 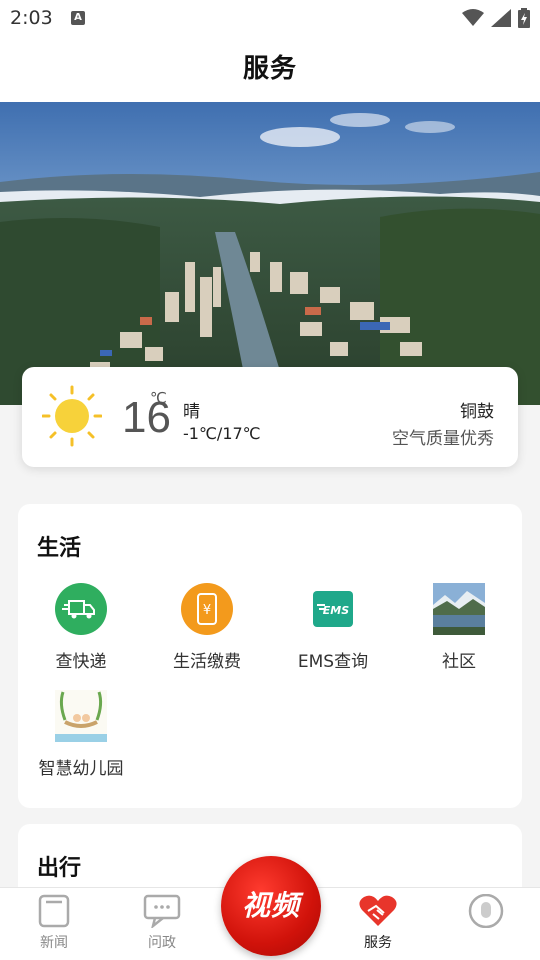 What do you see at coordinates (81, 769) in the screenshot?
I see `smart-kindergarten-label: 智慧幼儿园` at bounding box center [81, 769].